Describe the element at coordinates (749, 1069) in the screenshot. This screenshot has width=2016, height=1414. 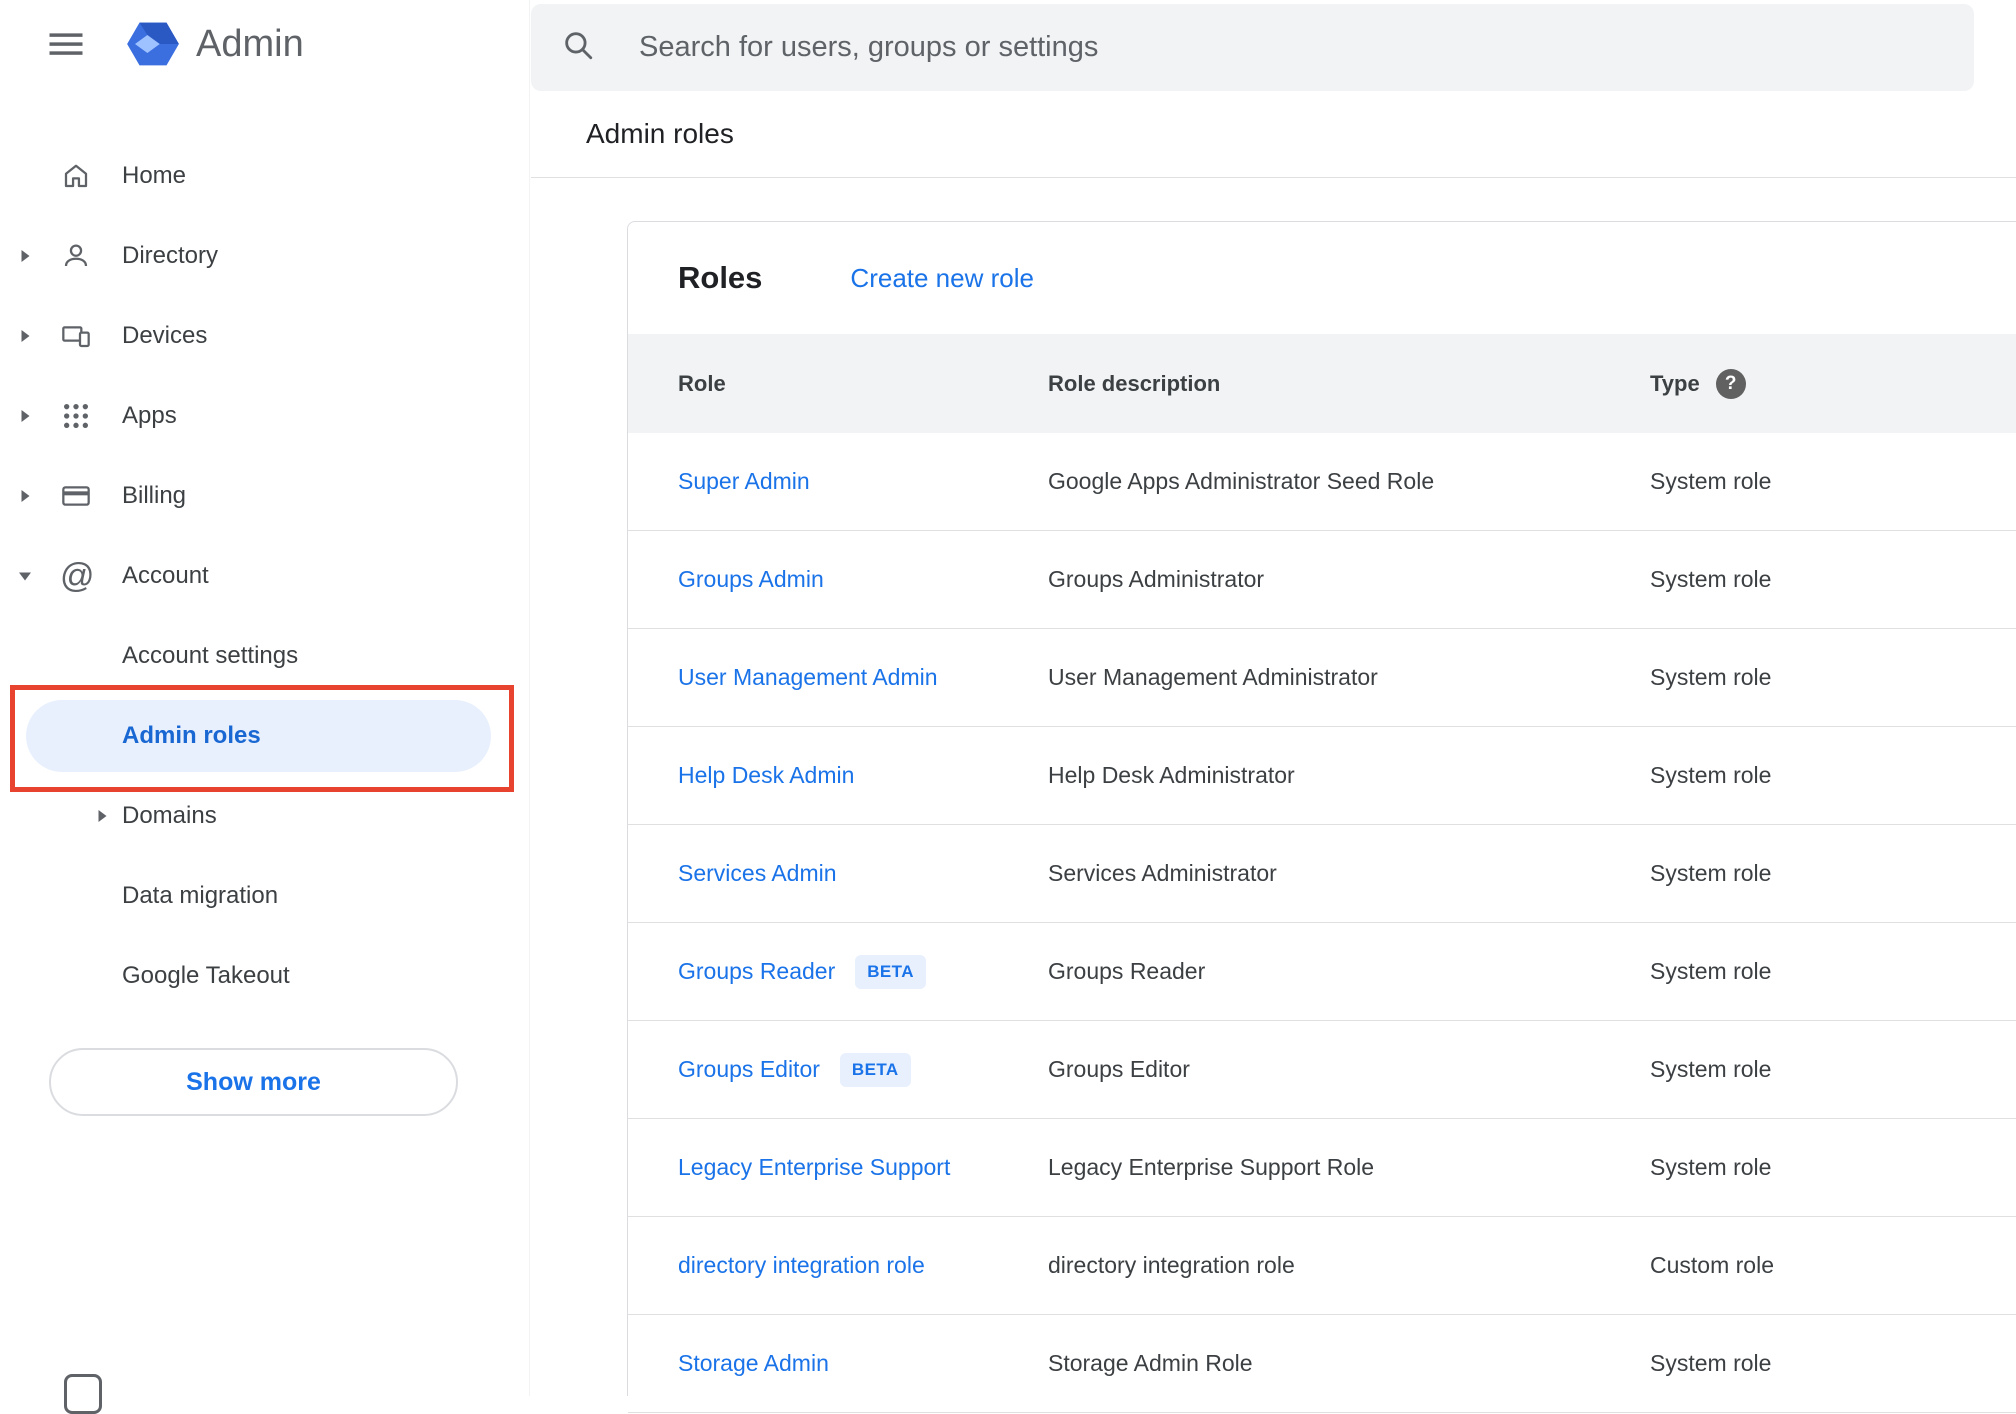
I see `role-link: Groups Editor` at that location.